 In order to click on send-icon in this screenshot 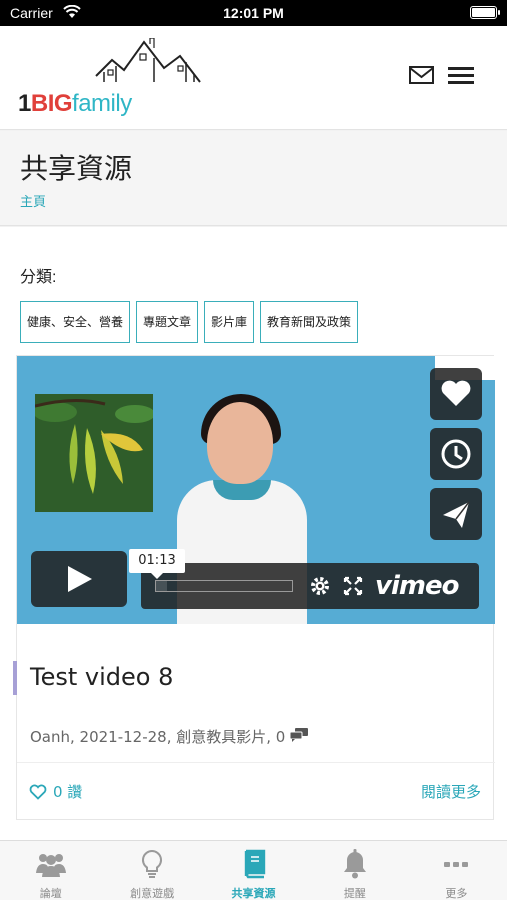, I will do `click(456, 514)`.